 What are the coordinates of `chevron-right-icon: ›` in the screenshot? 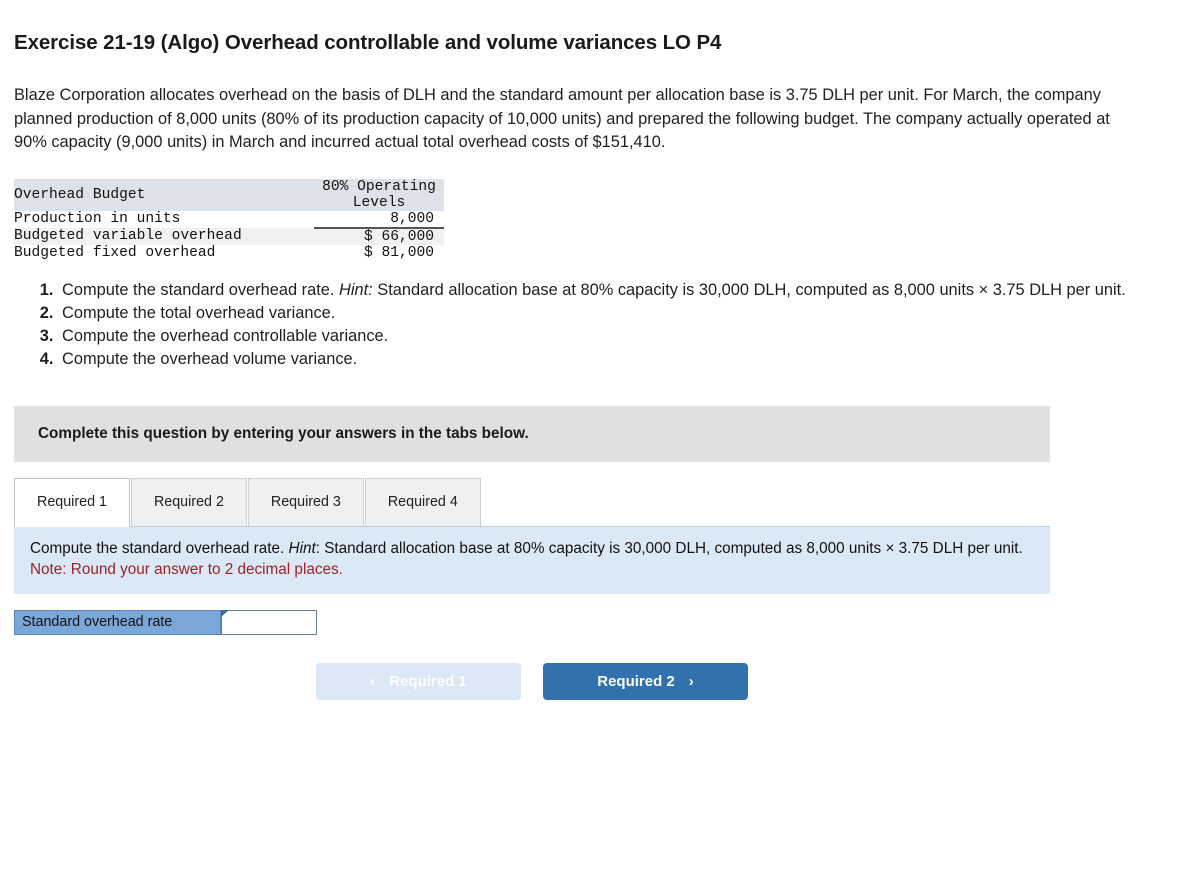 It's located at (691, 681).